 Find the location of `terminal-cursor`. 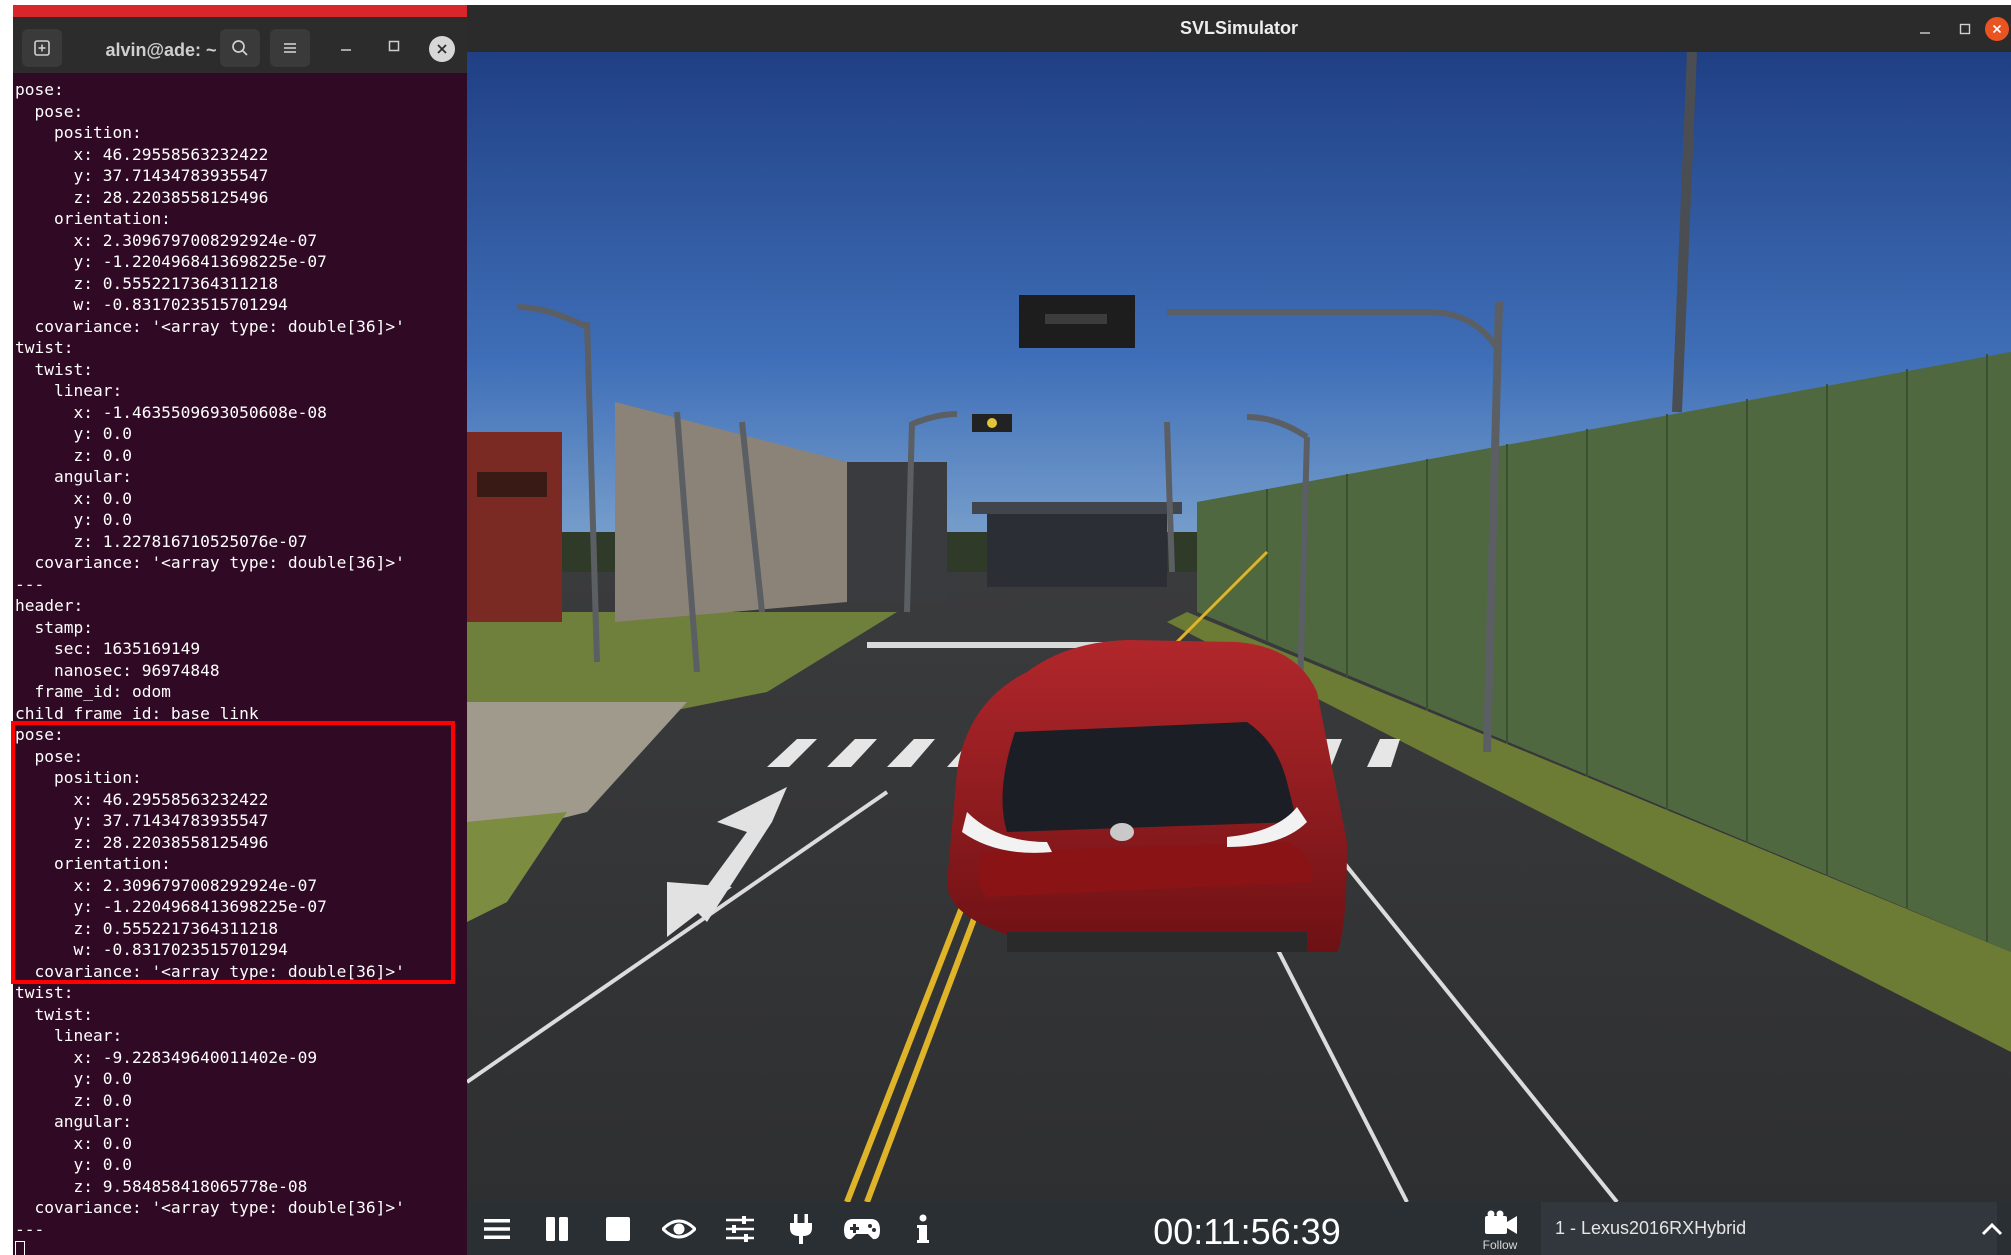

terminal-cursor is located at coordinates (20, 1248).